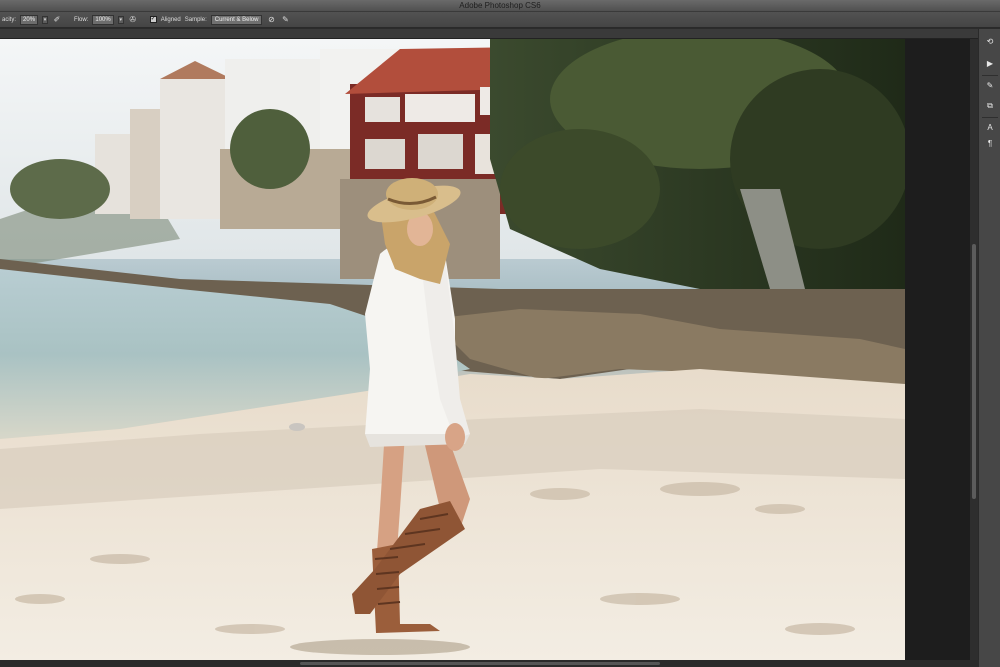 The image size is (1000, 667). I want to click on flow-label: Flow:, so click(81, 19).